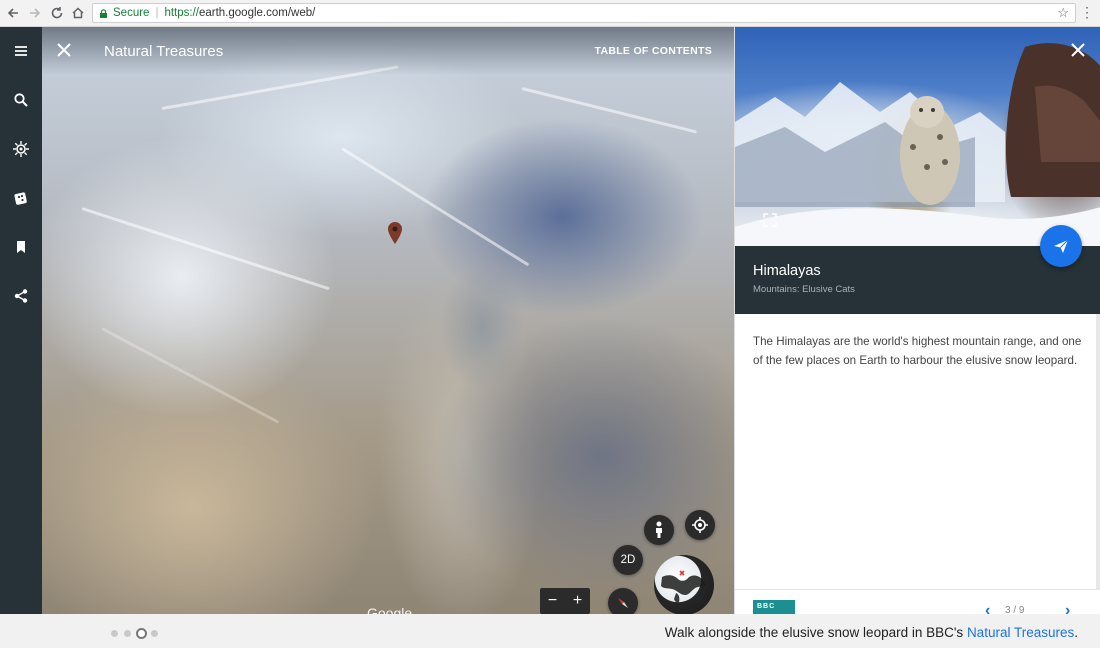  I want to click on url-protocol: https://, so click(181, 13).